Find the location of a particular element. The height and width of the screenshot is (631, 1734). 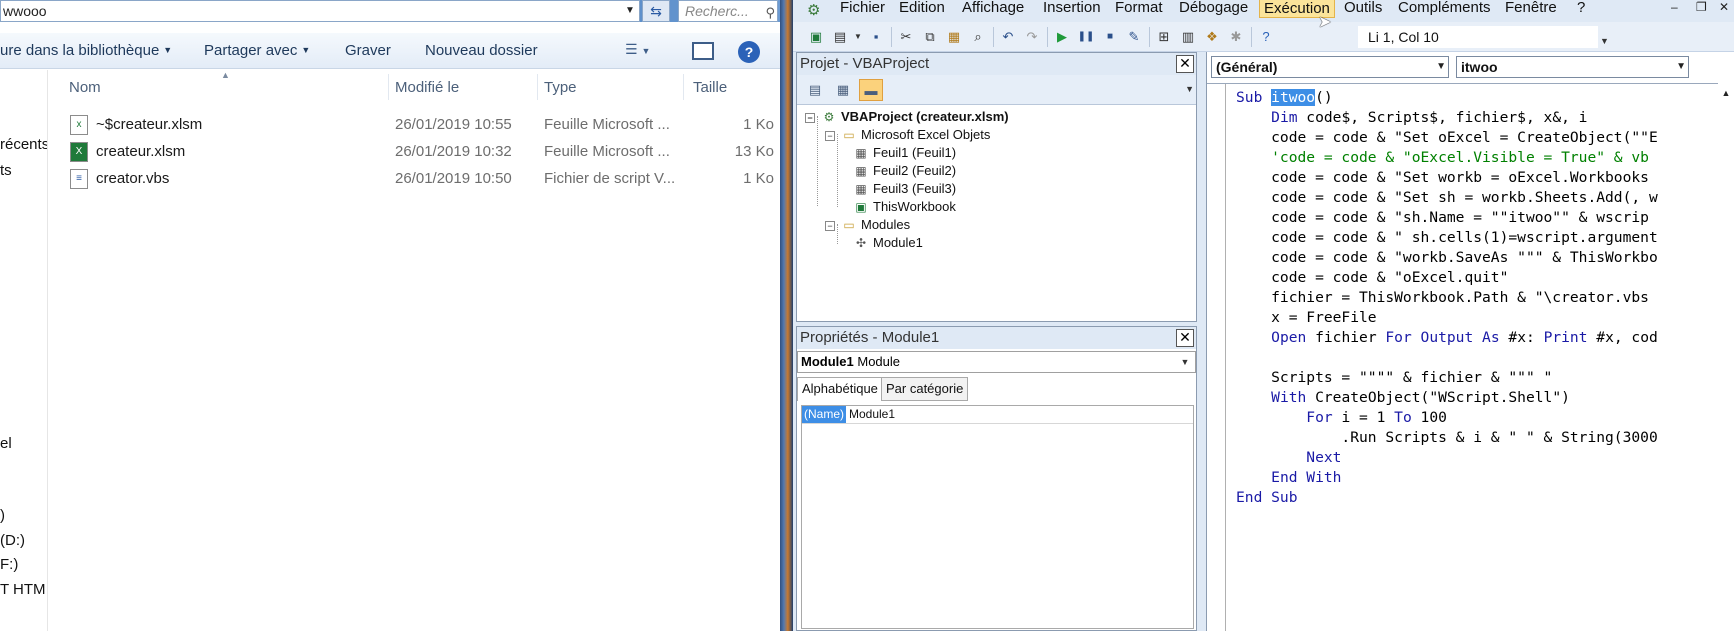

search-input: Recherc... ⚲ is located at coordinates (728, 11).